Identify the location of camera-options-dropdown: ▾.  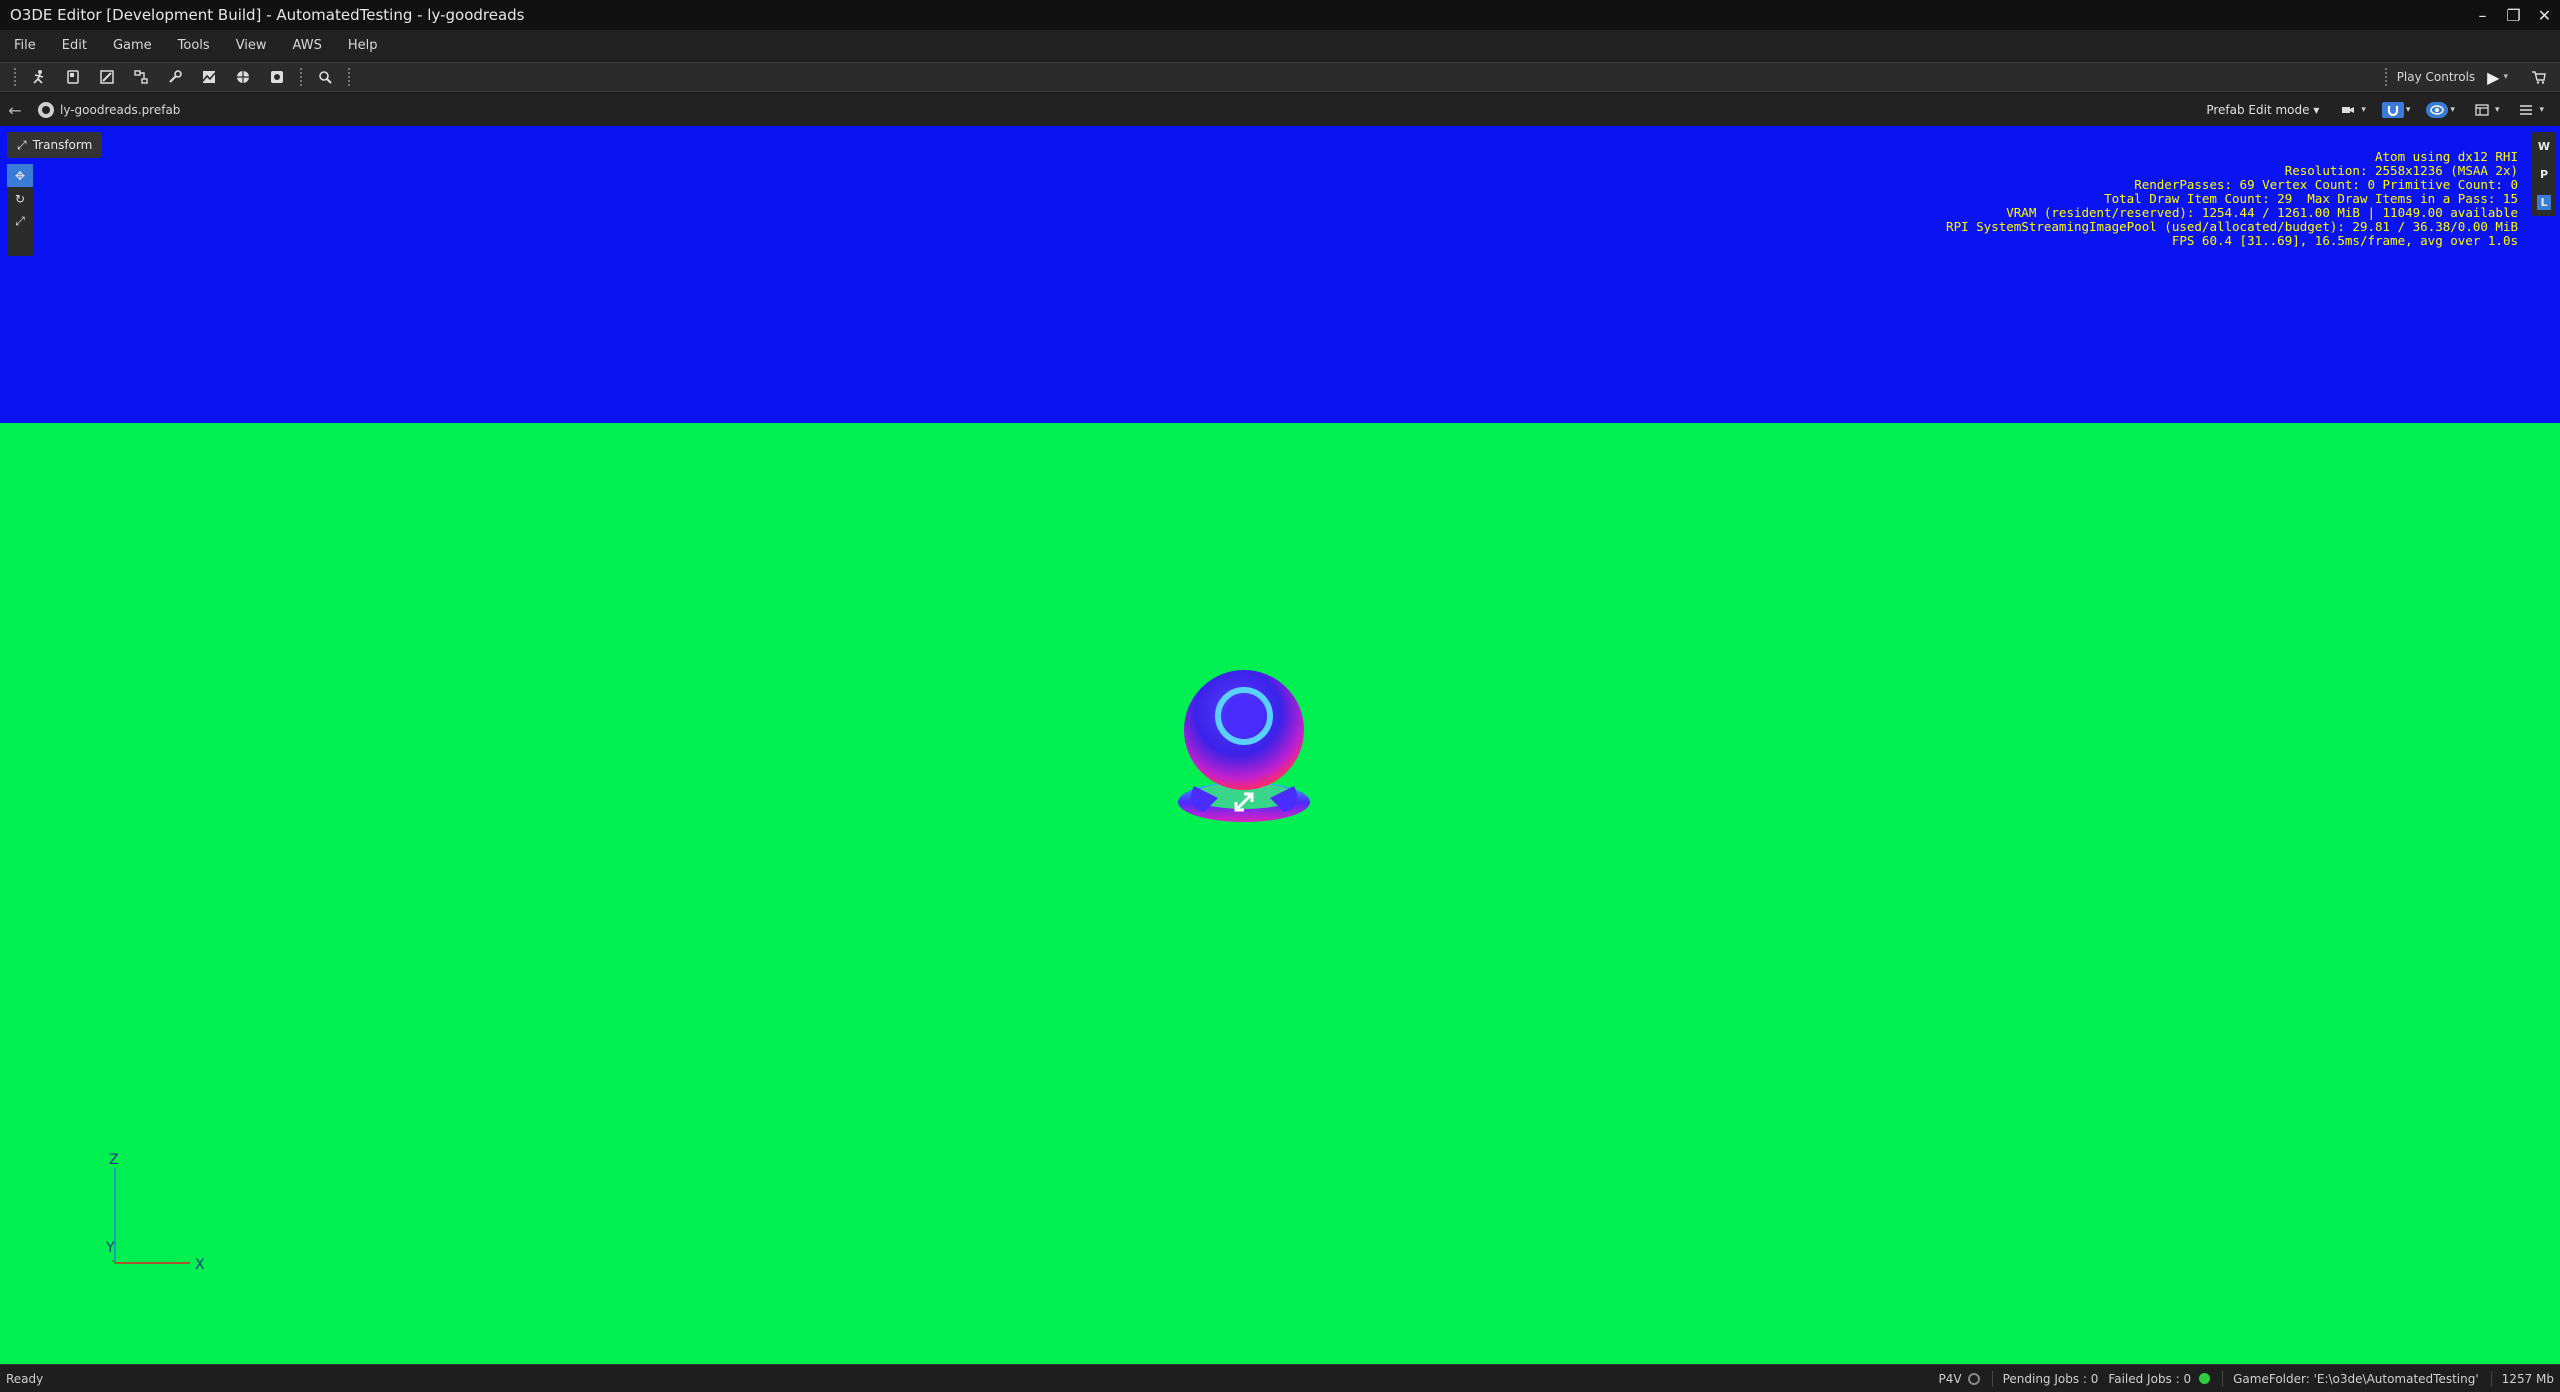
(2351, 110).